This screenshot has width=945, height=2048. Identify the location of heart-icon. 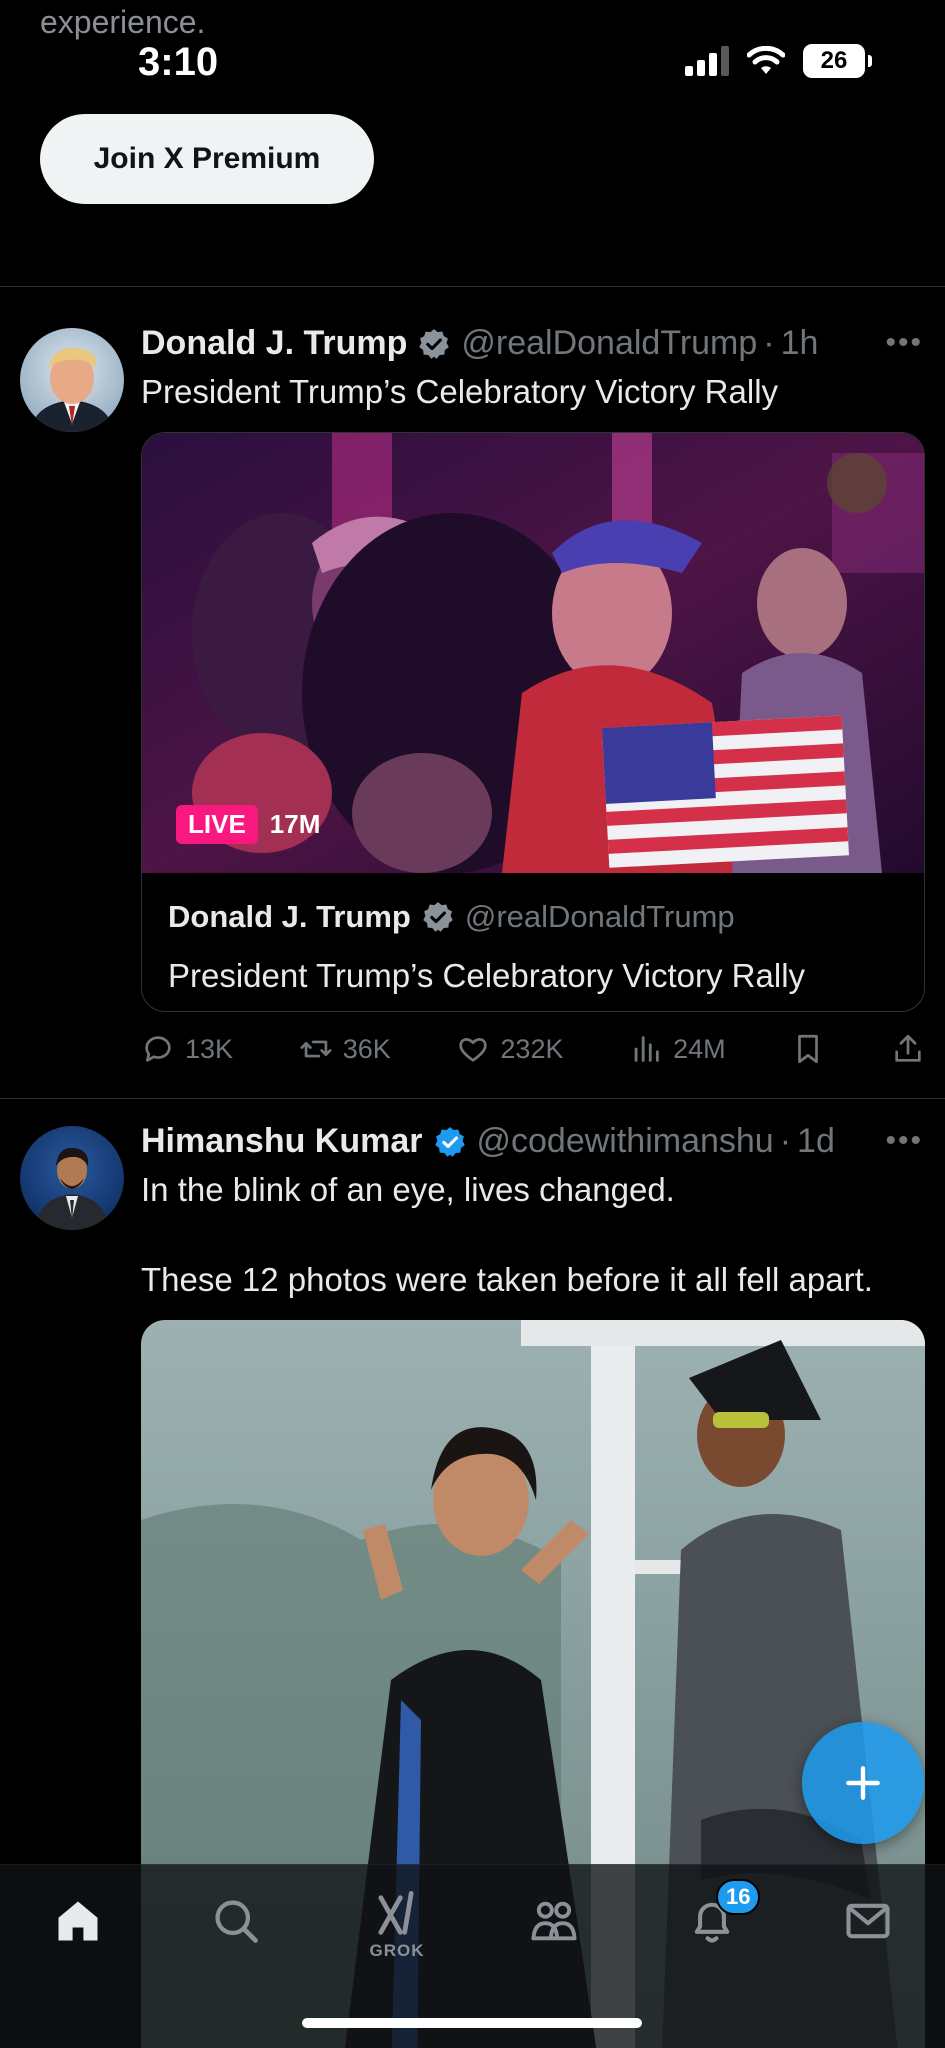
(473, 1050).